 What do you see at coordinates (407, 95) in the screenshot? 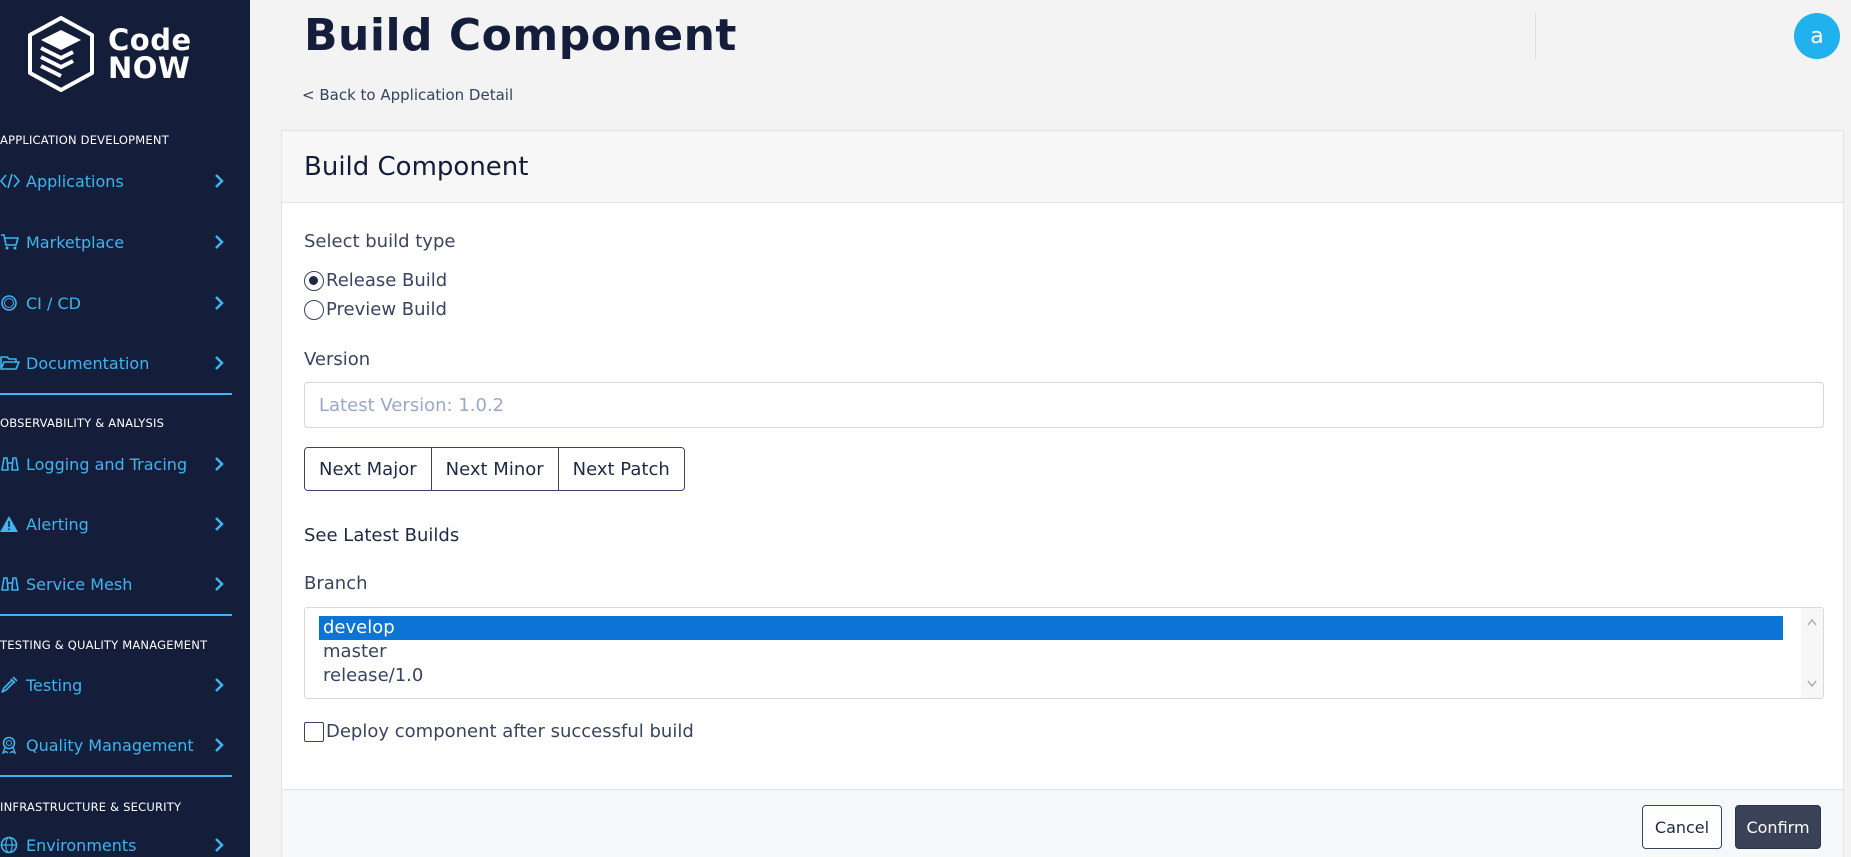
I see `back-to-application-detail-link: < Back to Application Detail` at bounding box center [407, 95].